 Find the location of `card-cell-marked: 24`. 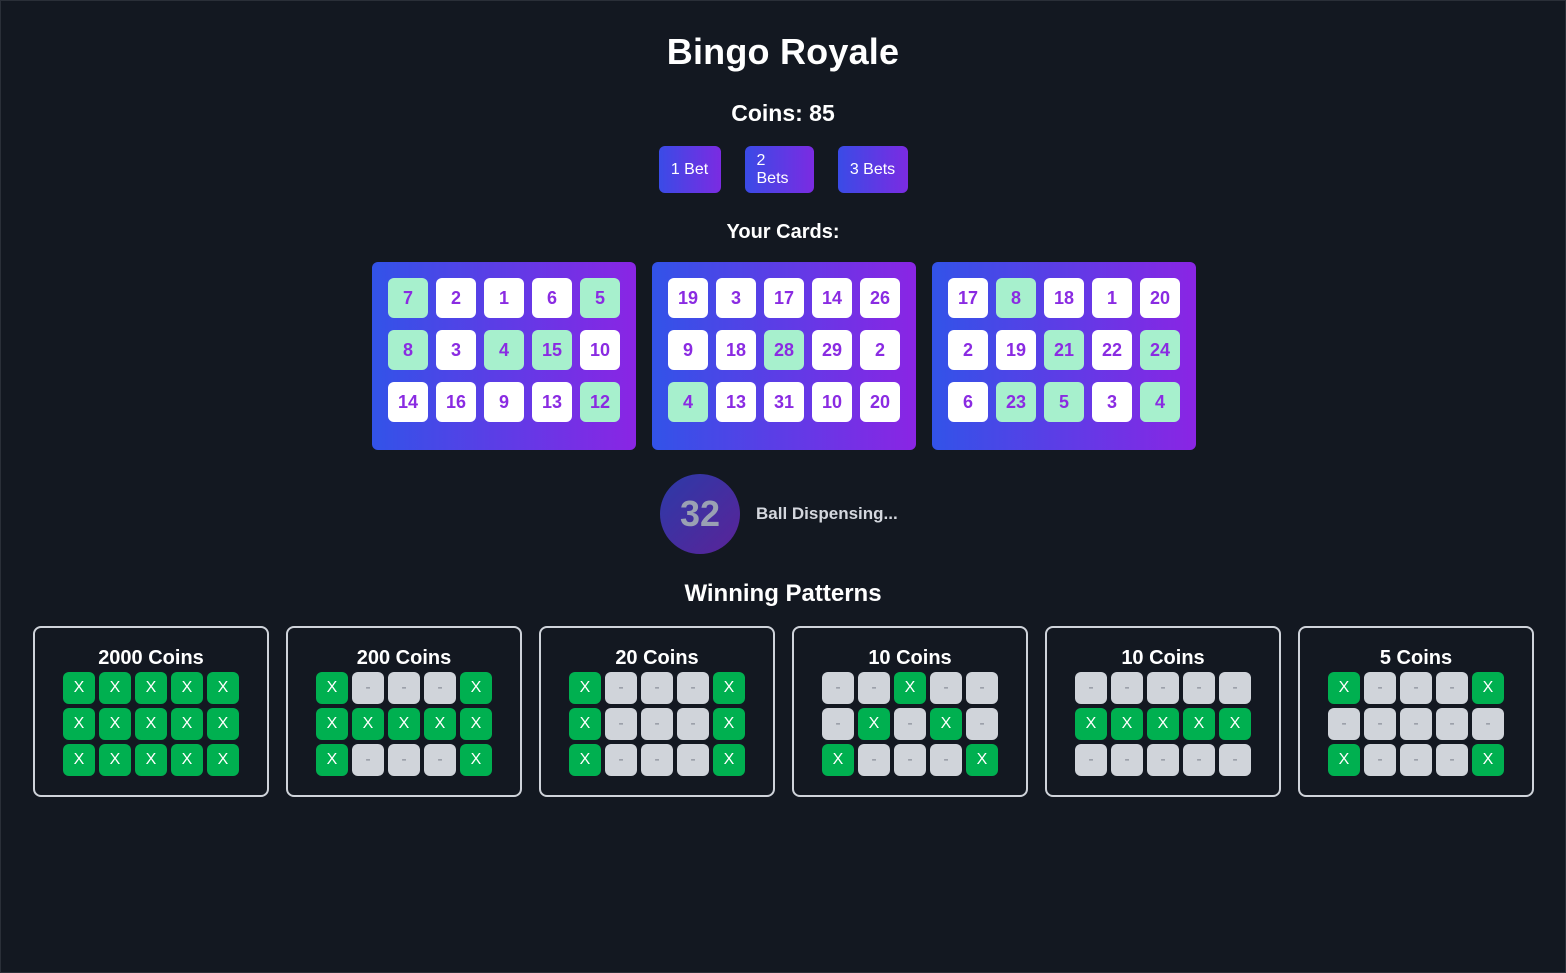

card-cell-marked: 24 is located at coordinates (1160, 350).